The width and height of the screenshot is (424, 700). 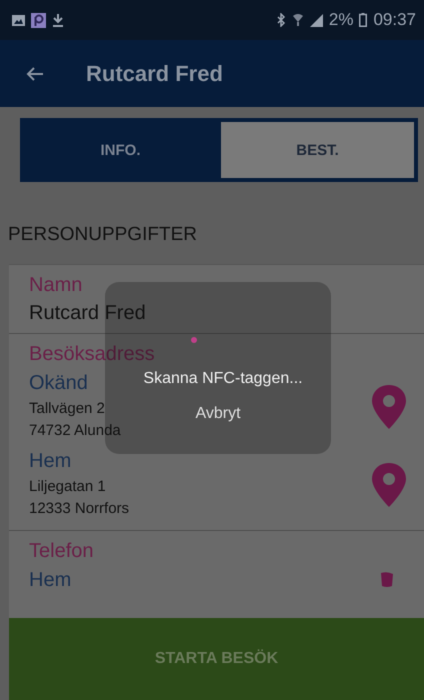 I want to click on back-arrow-icon, so click(x=35, y=74).